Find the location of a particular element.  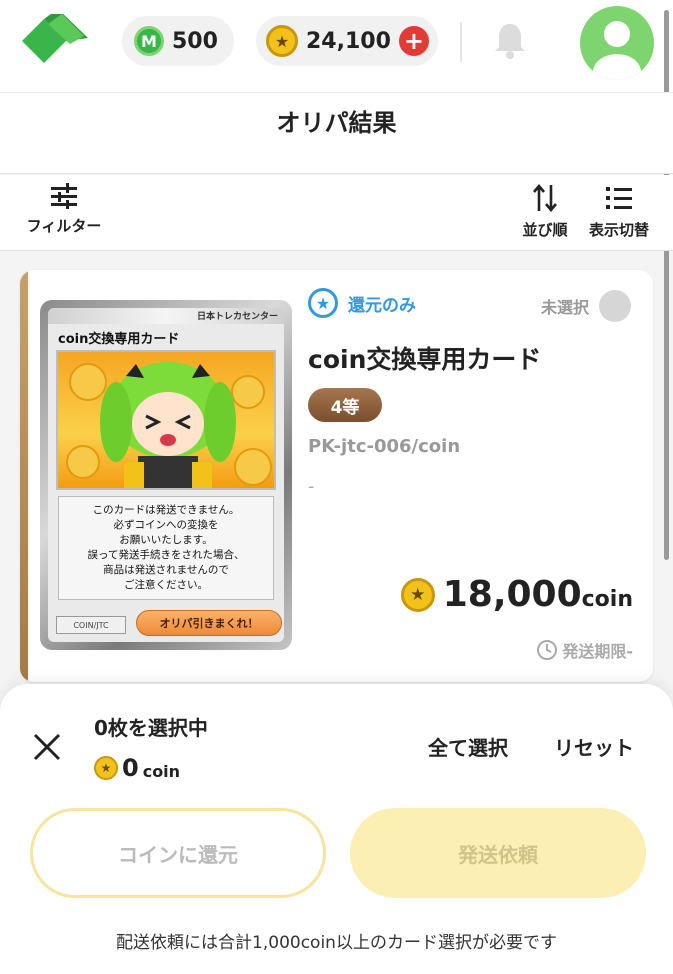

return-only-label: 還元のみ is located at coordinates (382, 305).